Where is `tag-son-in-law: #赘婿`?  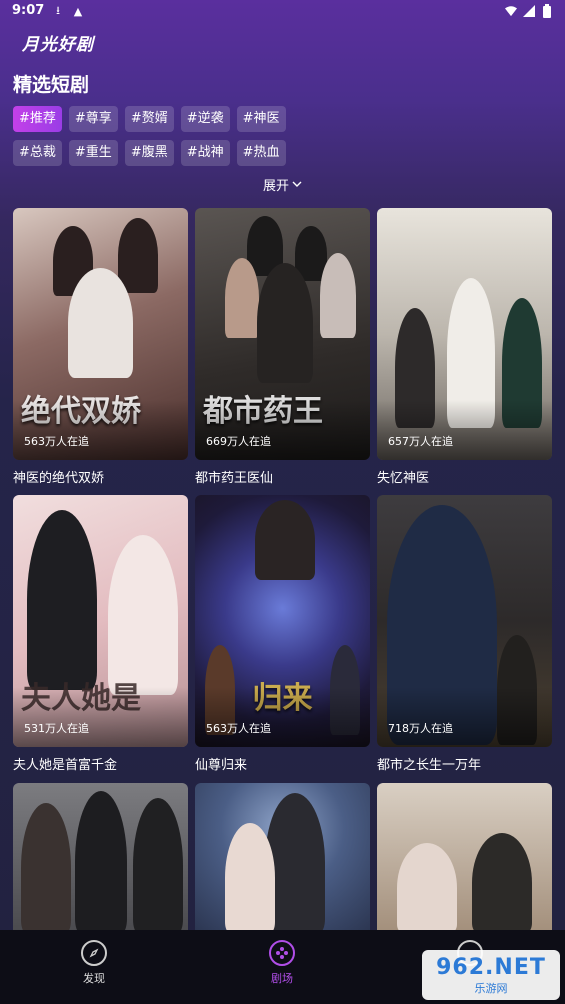
tag-son-in-law: #赘婿 is located at coordinates (149, 119).